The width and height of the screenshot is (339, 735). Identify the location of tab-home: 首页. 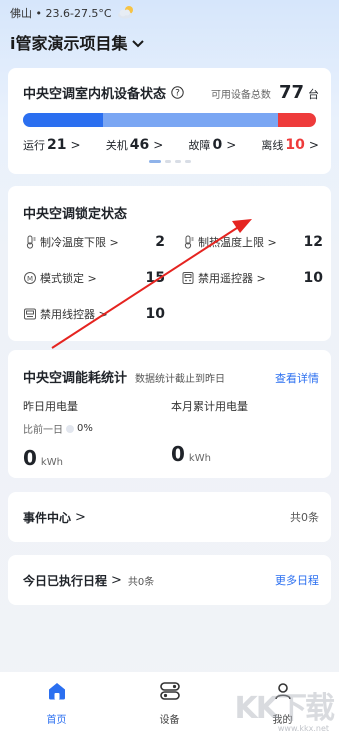
(56, 703).